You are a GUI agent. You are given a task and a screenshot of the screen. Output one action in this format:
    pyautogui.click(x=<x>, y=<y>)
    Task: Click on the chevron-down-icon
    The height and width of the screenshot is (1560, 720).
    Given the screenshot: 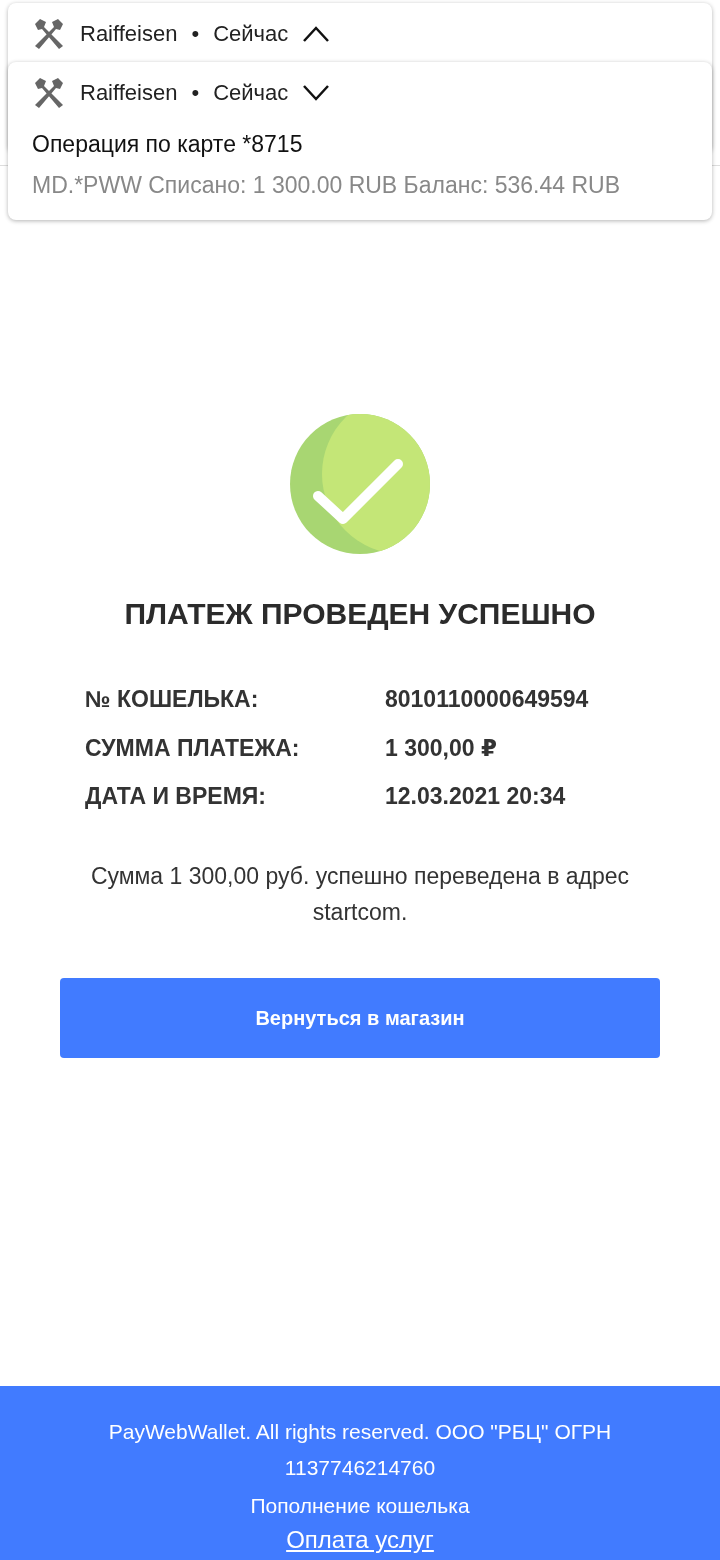 What is the action you would take?
    pyautogui.click(x=316, y=92)
    